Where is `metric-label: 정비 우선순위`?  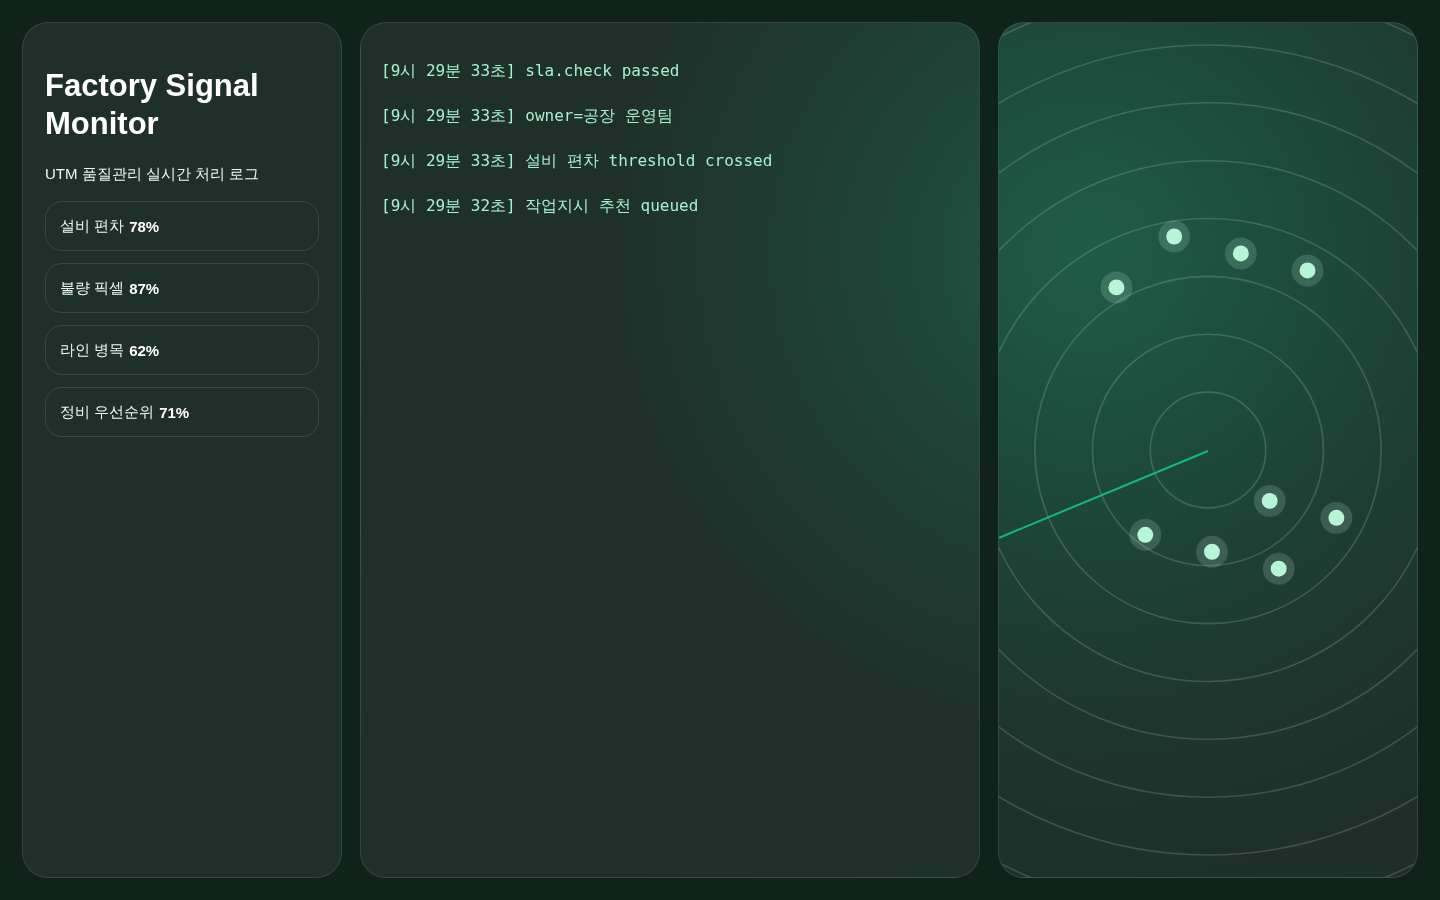
metric-label: 정비 우선순위 is located at coordinates (107, 412).